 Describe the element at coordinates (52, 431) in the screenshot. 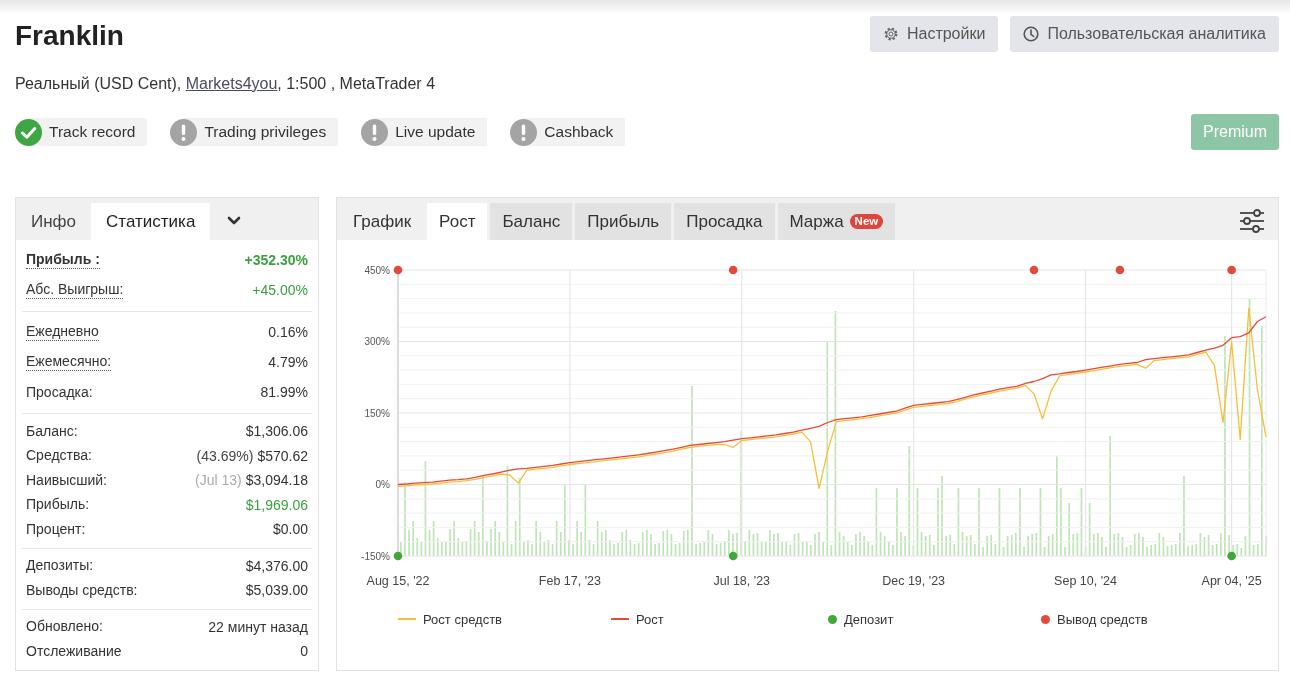

I see `stat-label: Баланс:` at that location.